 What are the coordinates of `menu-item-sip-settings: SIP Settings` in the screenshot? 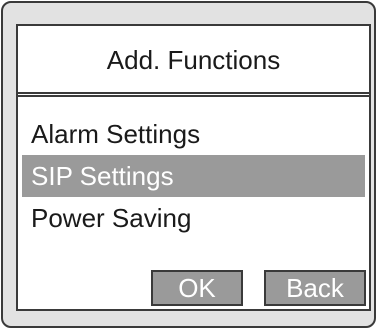 It's located at (193, 176).